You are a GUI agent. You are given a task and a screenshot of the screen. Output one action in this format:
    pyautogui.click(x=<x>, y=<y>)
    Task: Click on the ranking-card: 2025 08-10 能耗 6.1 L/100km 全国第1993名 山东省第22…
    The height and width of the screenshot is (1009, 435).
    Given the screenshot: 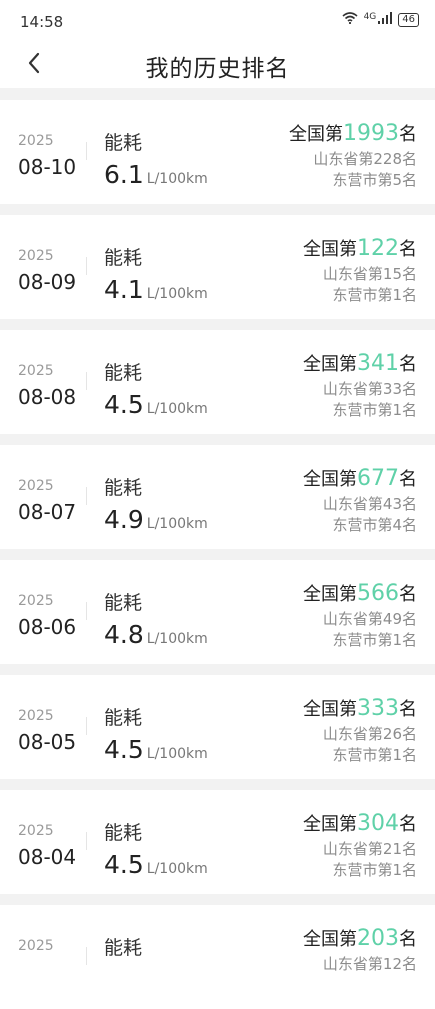 What is the action you would take?
    pyautogui.click(x=217, y=152)
    